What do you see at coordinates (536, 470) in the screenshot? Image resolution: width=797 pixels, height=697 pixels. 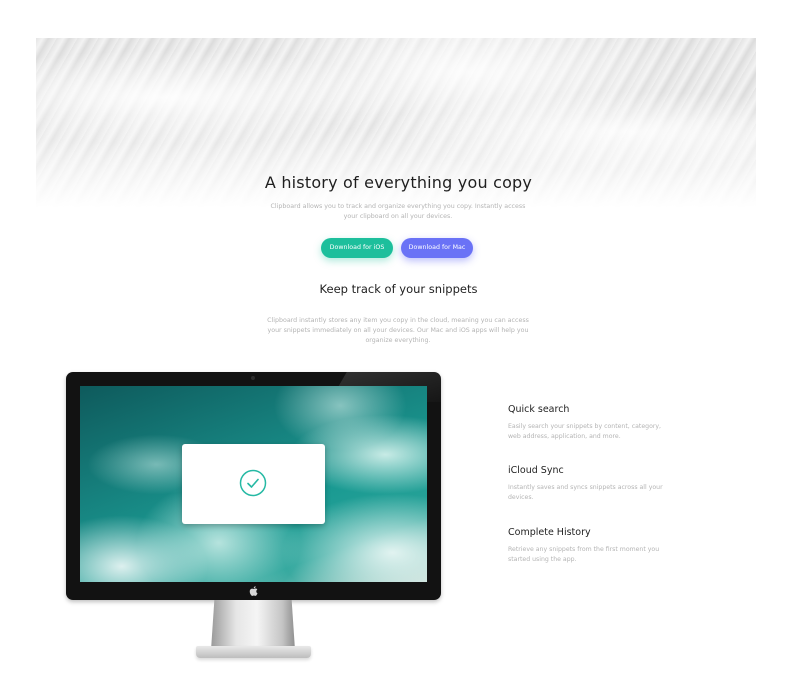 I see `feature-title-icloud-sync: iCloud Sync` at bounding box center [536, 470].